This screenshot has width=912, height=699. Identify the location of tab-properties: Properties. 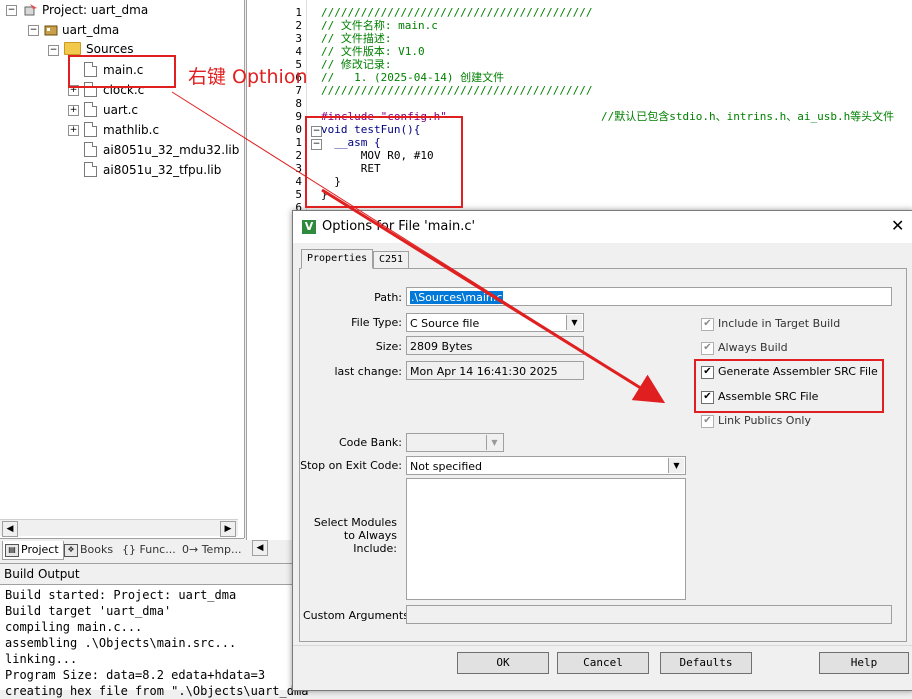
(337, 259).